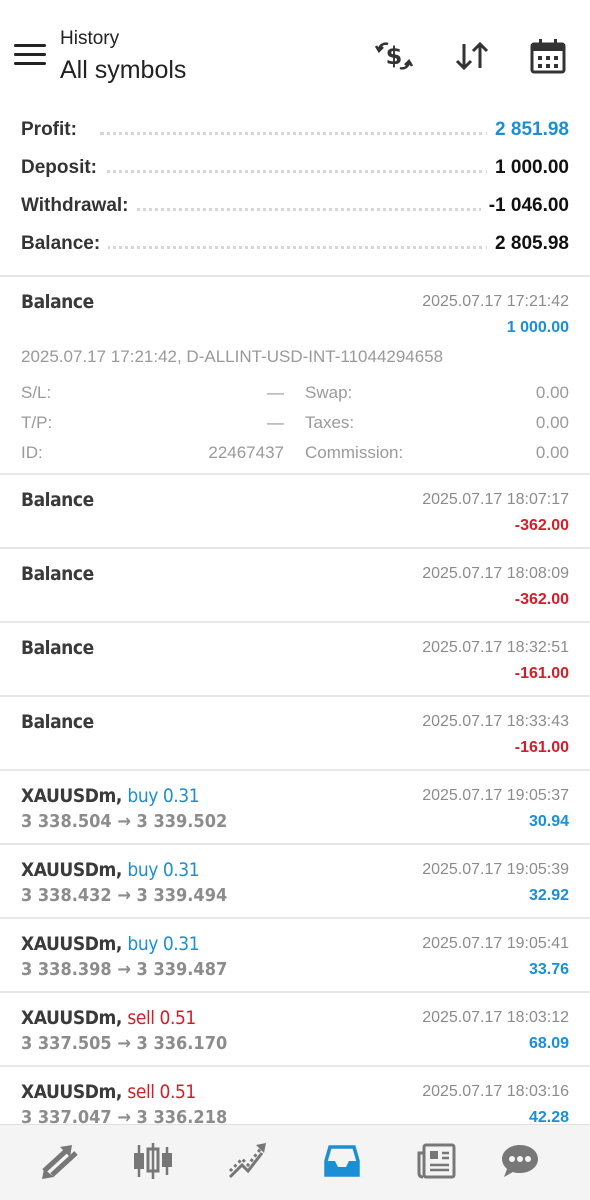  What do you see at coordinates (295, 1162) in the screenshot?
I see `bottom-navigation` at bounding box center [295, 1162].